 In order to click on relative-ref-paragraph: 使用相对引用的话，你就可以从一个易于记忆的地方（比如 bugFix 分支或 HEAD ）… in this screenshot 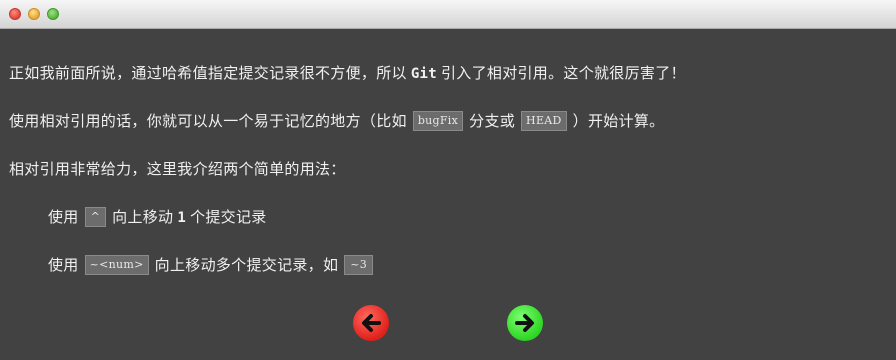, I will do `click(337, 121)`.